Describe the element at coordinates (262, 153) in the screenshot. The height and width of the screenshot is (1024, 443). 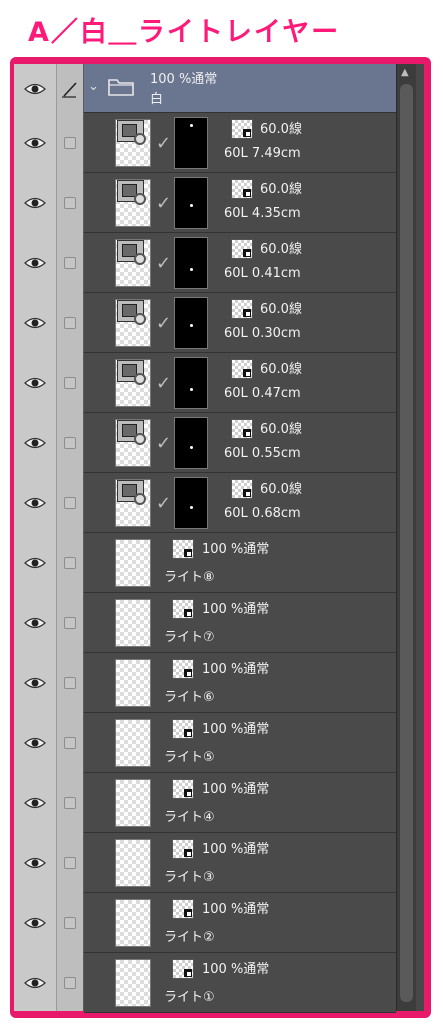
I see `layer-name: 60L 7.49cm` at that location.